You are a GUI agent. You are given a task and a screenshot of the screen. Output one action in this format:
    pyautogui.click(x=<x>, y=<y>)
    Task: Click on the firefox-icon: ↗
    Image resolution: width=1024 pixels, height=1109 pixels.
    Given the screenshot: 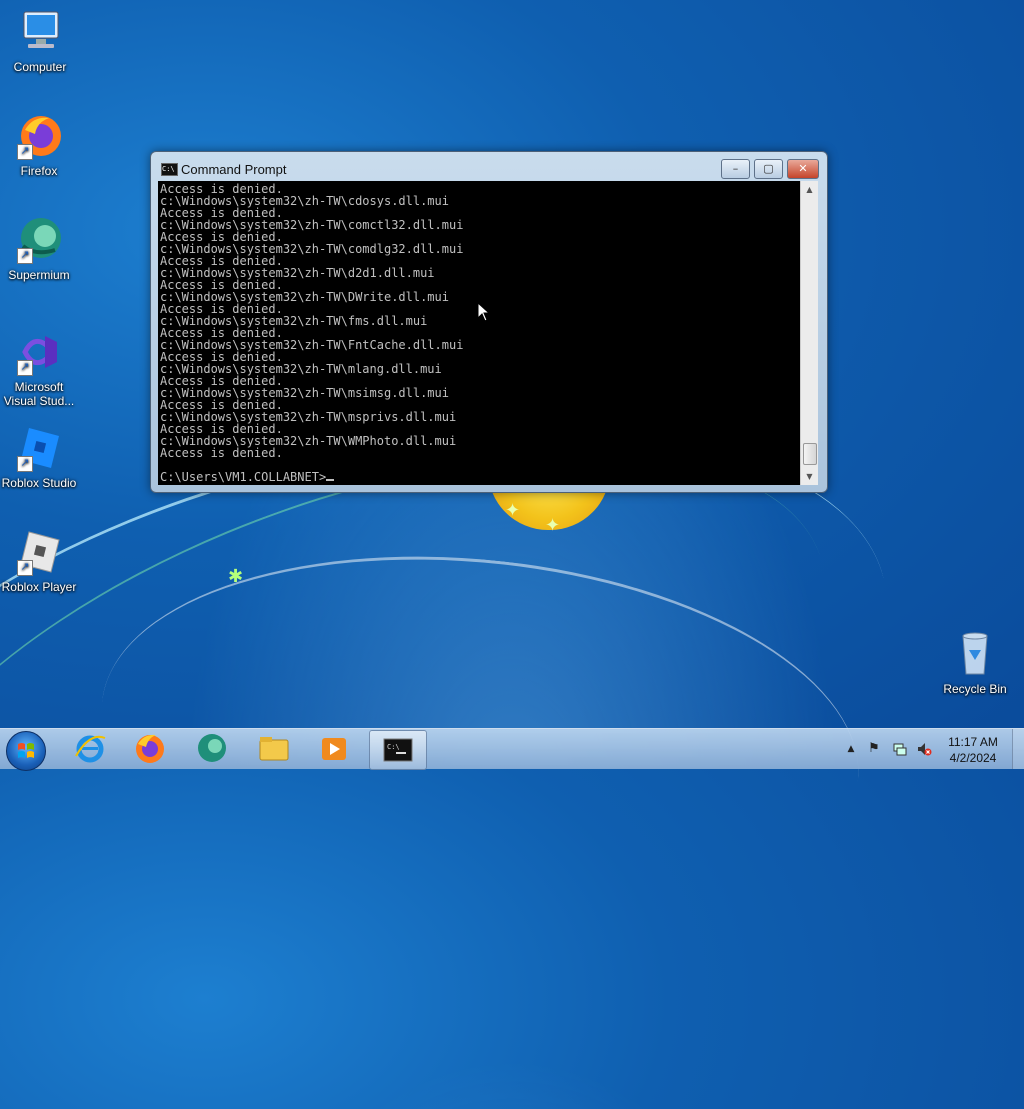 What is the action you would take?
    pyautogui.click(x=39, y=136)
    